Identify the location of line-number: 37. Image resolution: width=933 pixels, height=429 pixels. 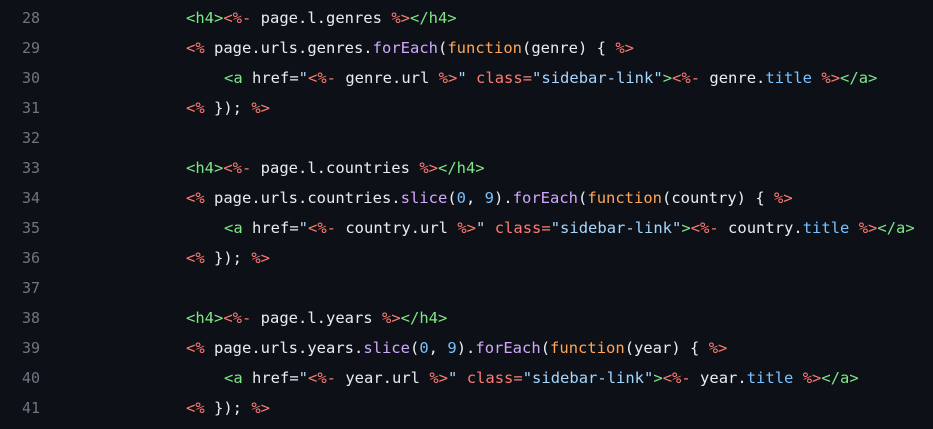
(30, 288).